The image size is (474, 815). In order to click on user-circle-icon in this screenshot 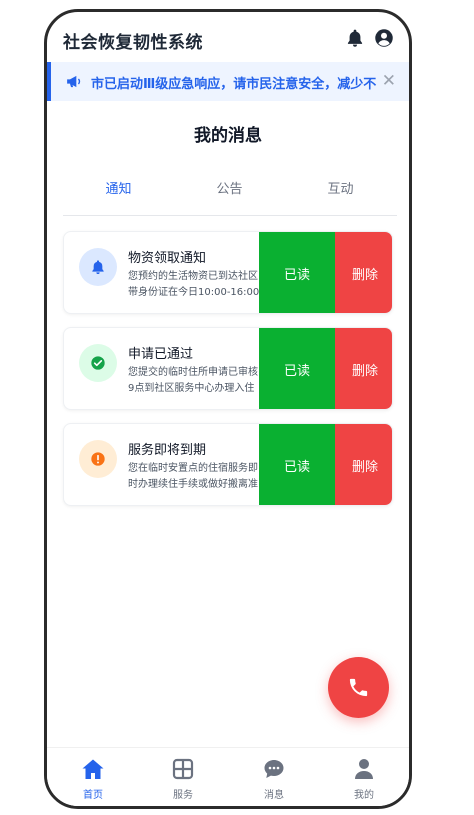, I will do `click(384, 38)`.